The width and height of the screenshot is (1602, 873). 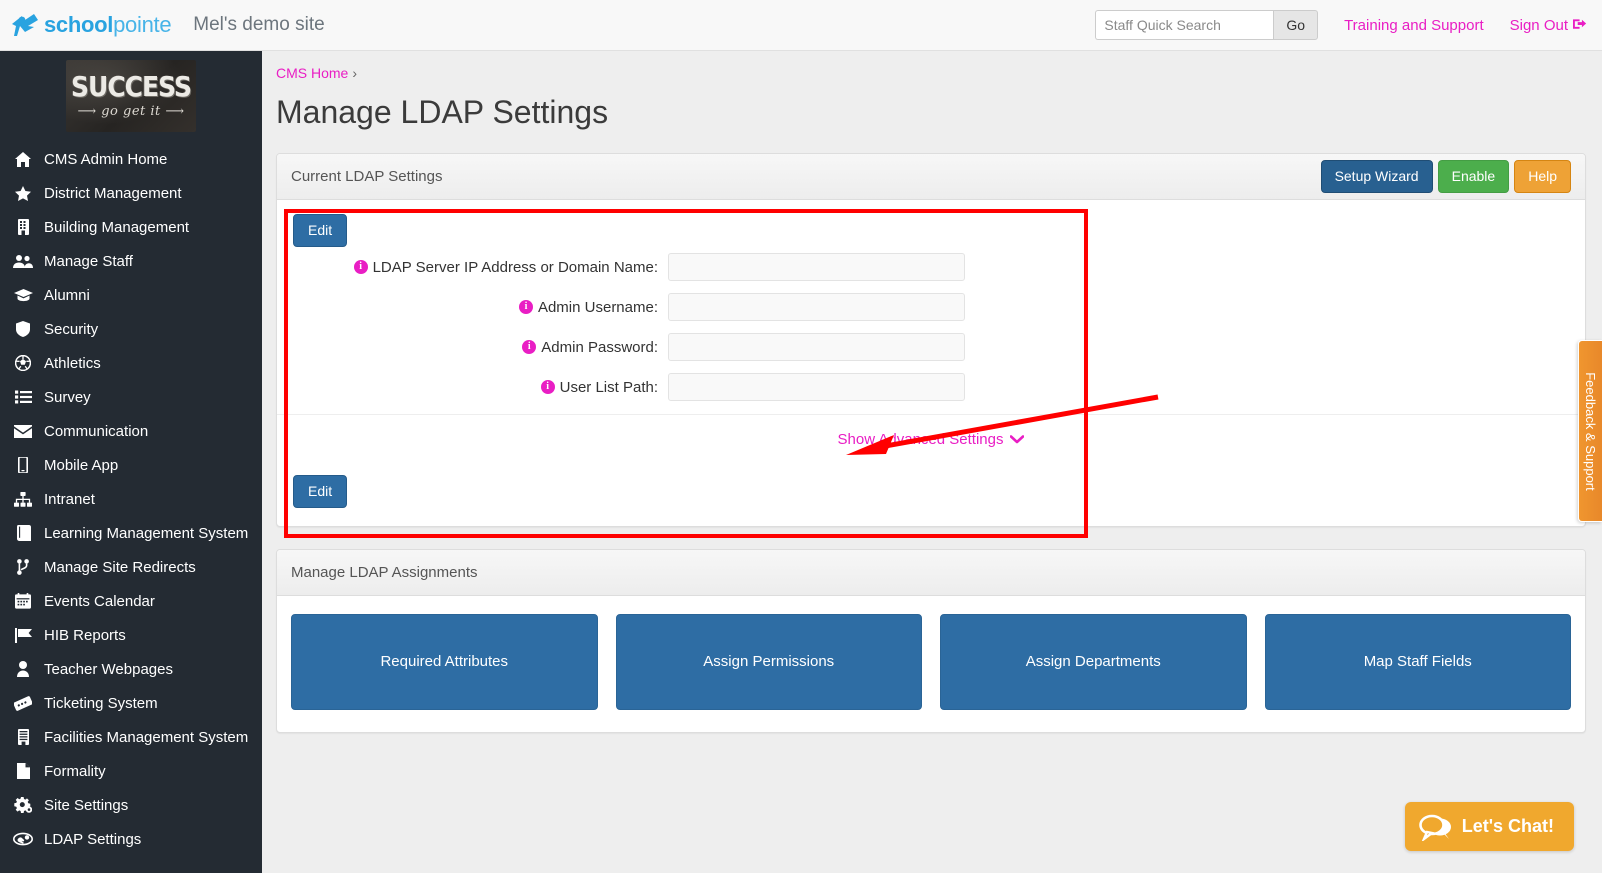 What do you see at coordinates (480, 347) in the screenshot?
I see `ldap-field-label: i Admin Password:` at bounding box center [480, 347].